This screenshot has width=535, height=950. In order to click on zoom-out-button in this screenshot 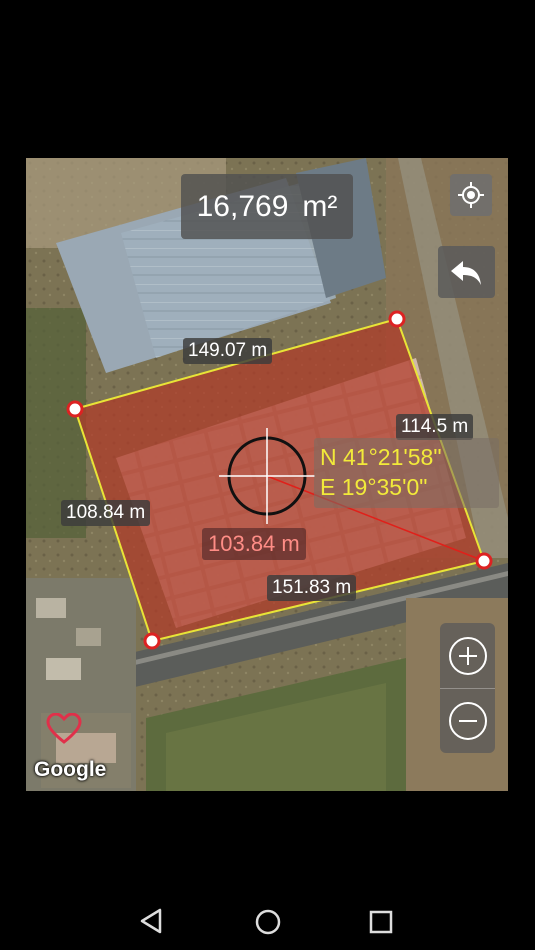, I will do `click(467, 721)`.